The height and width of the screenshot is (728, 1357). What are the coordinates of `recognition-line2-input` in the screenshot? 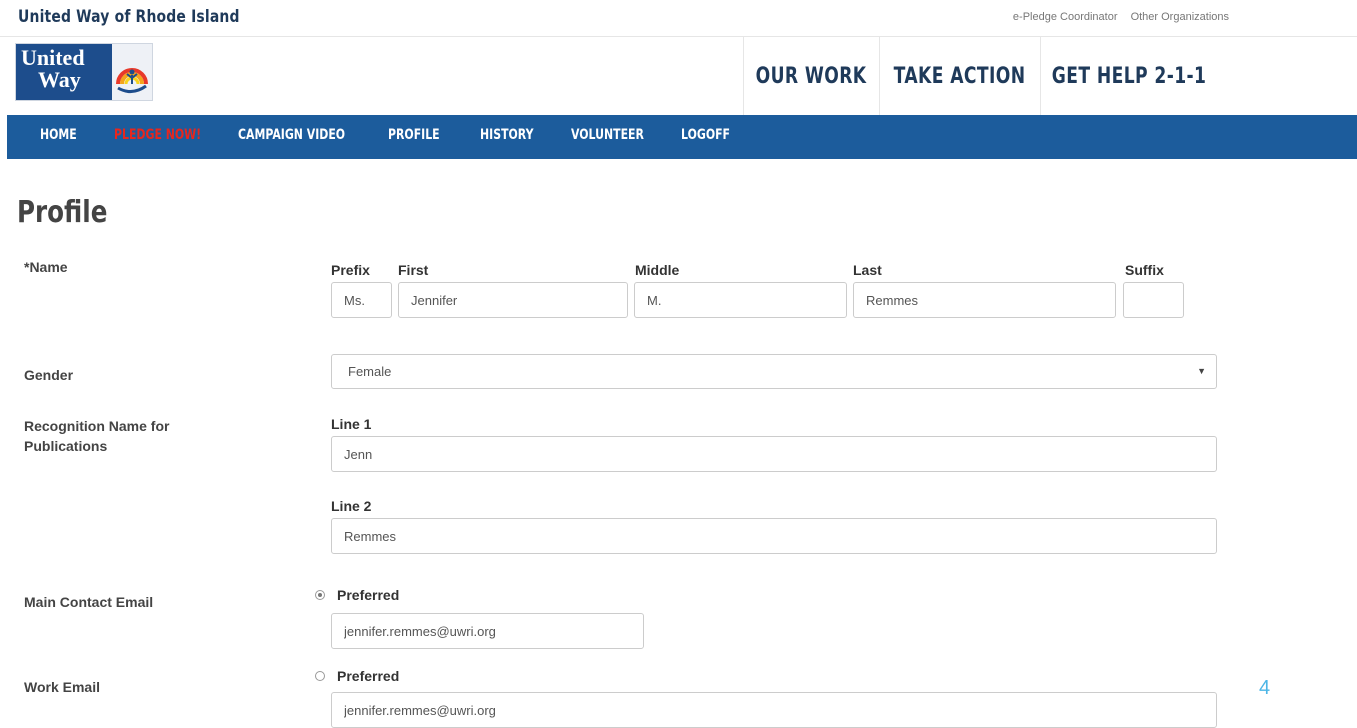 It's located at (774, 536).